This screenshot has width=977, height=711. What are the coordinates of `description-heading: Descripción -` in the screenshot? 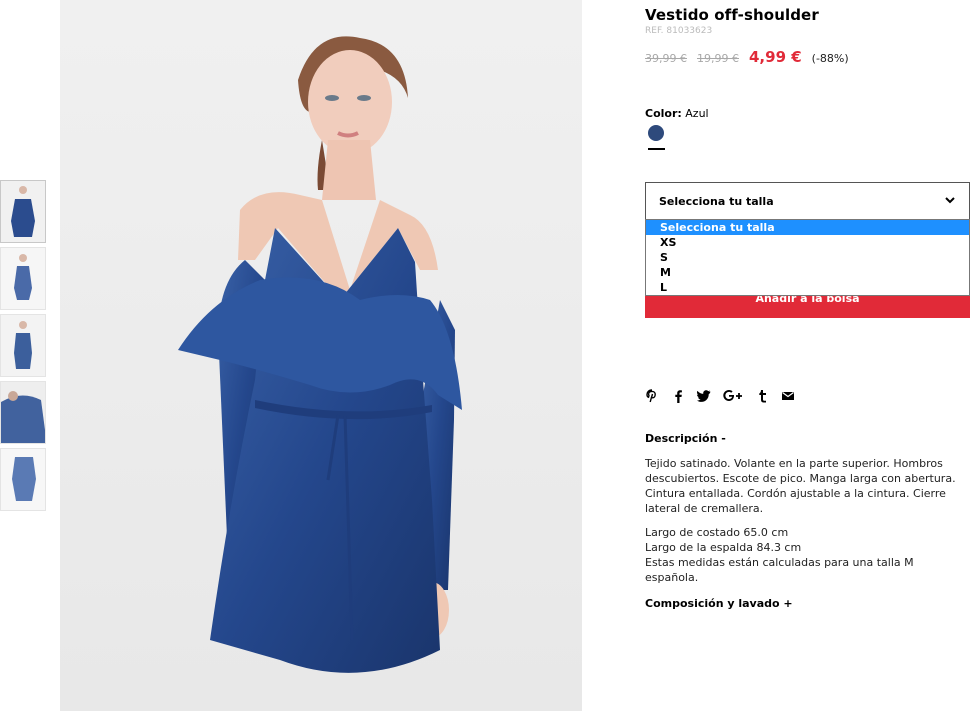 It's located at (685, 438).